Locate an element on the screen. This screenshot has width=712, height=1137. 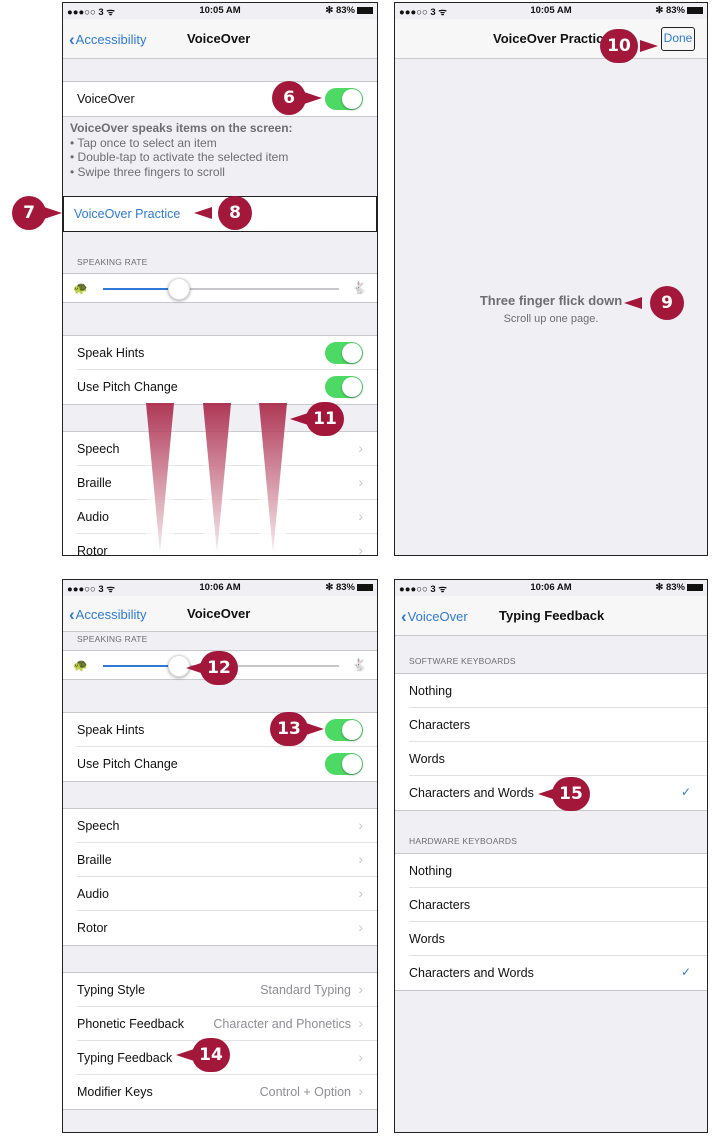
hints-group: Speak Hints Use Pitch Change is located at coordinates (220, 747).